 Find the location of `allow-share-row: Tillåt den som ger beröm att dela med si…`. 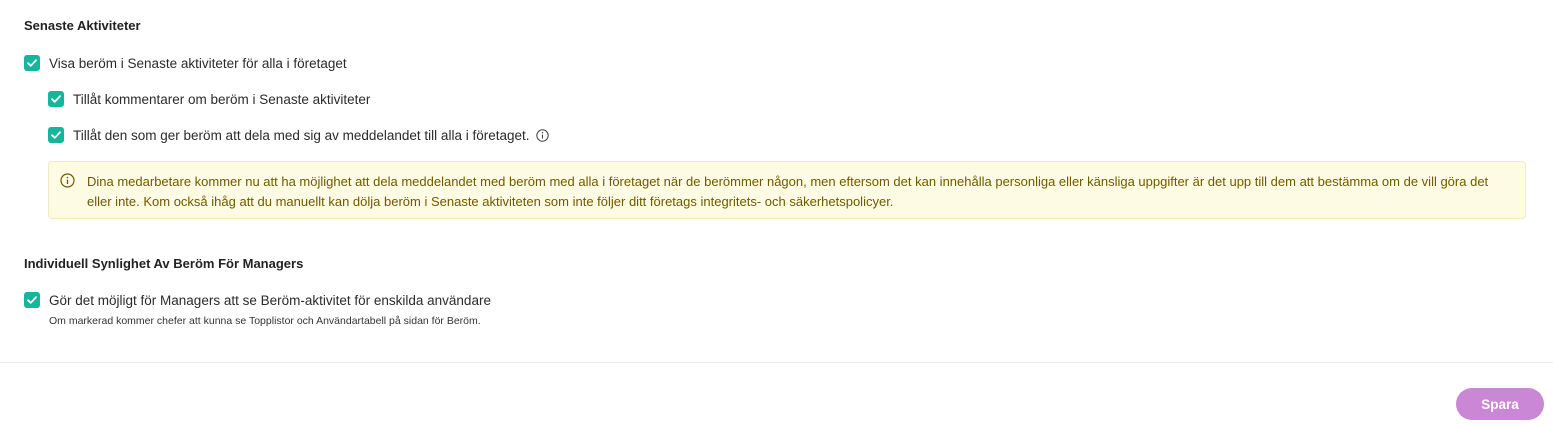

allow-share-row: Tillåt den som ger beröm att dela med si… is located at coordinates (298, 135).